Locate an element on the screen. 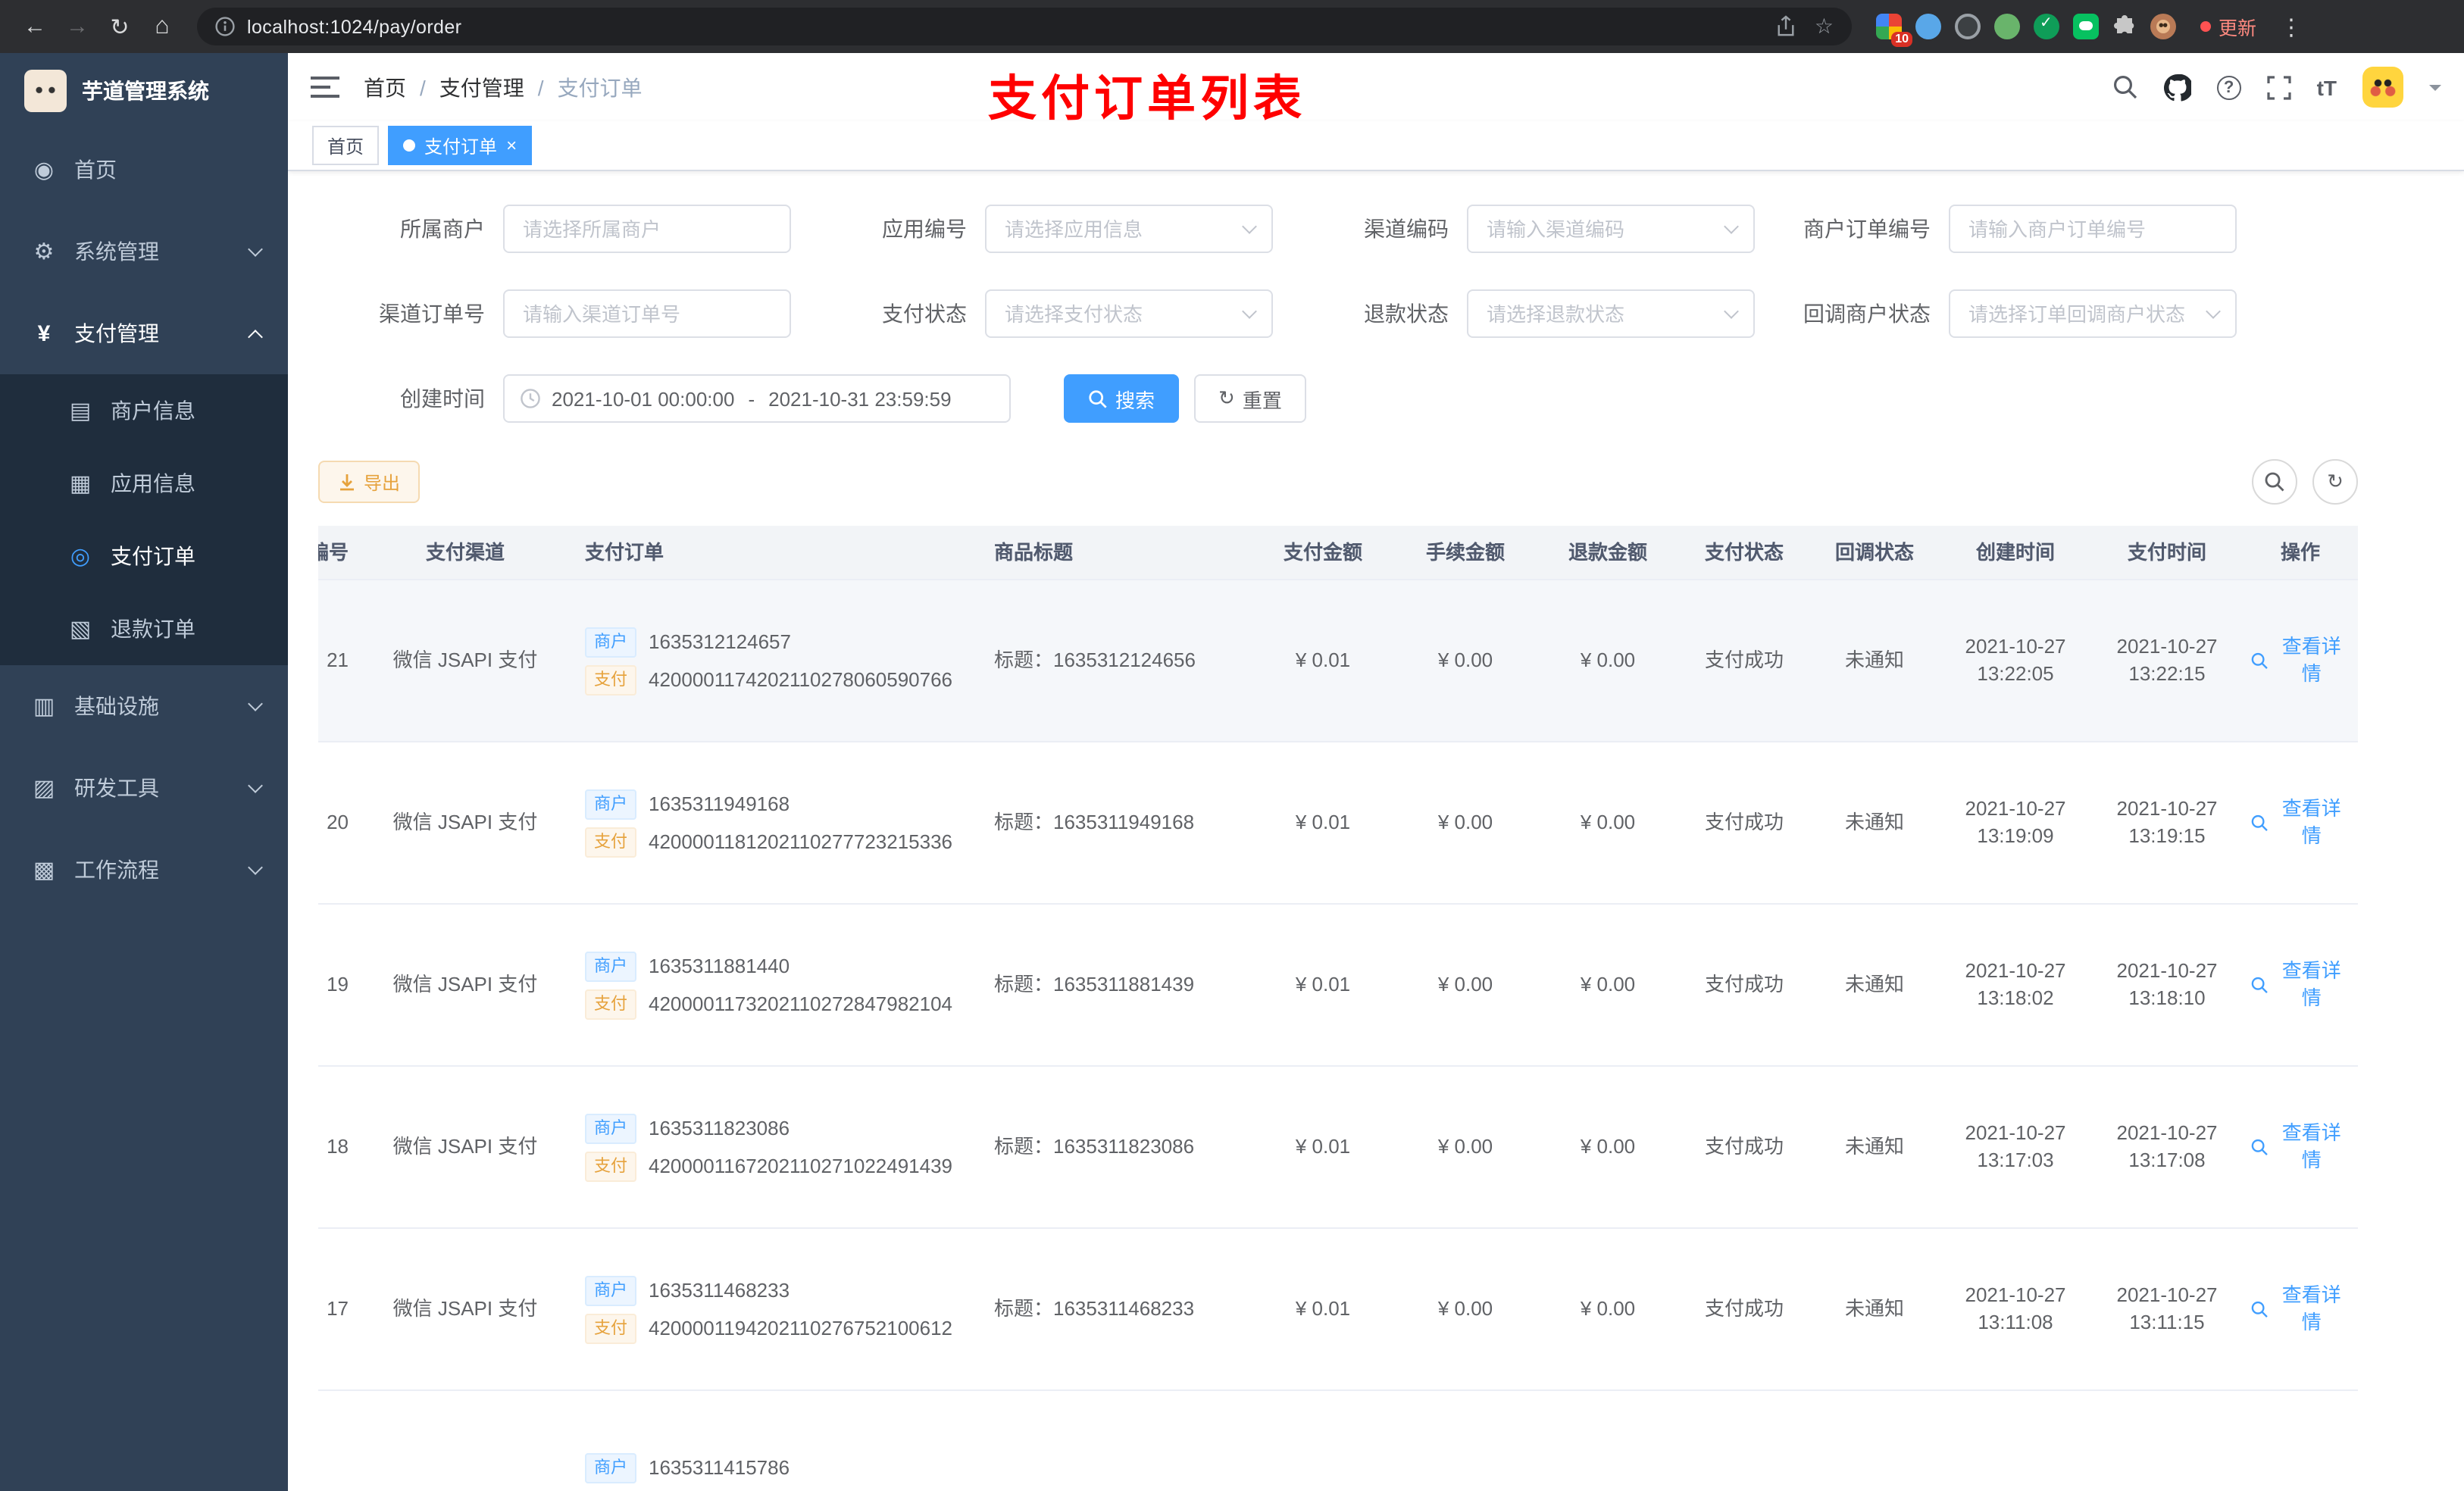 The image size is (2464, 1491). bookmark-star-icon is located at coordinates (1824, 26).